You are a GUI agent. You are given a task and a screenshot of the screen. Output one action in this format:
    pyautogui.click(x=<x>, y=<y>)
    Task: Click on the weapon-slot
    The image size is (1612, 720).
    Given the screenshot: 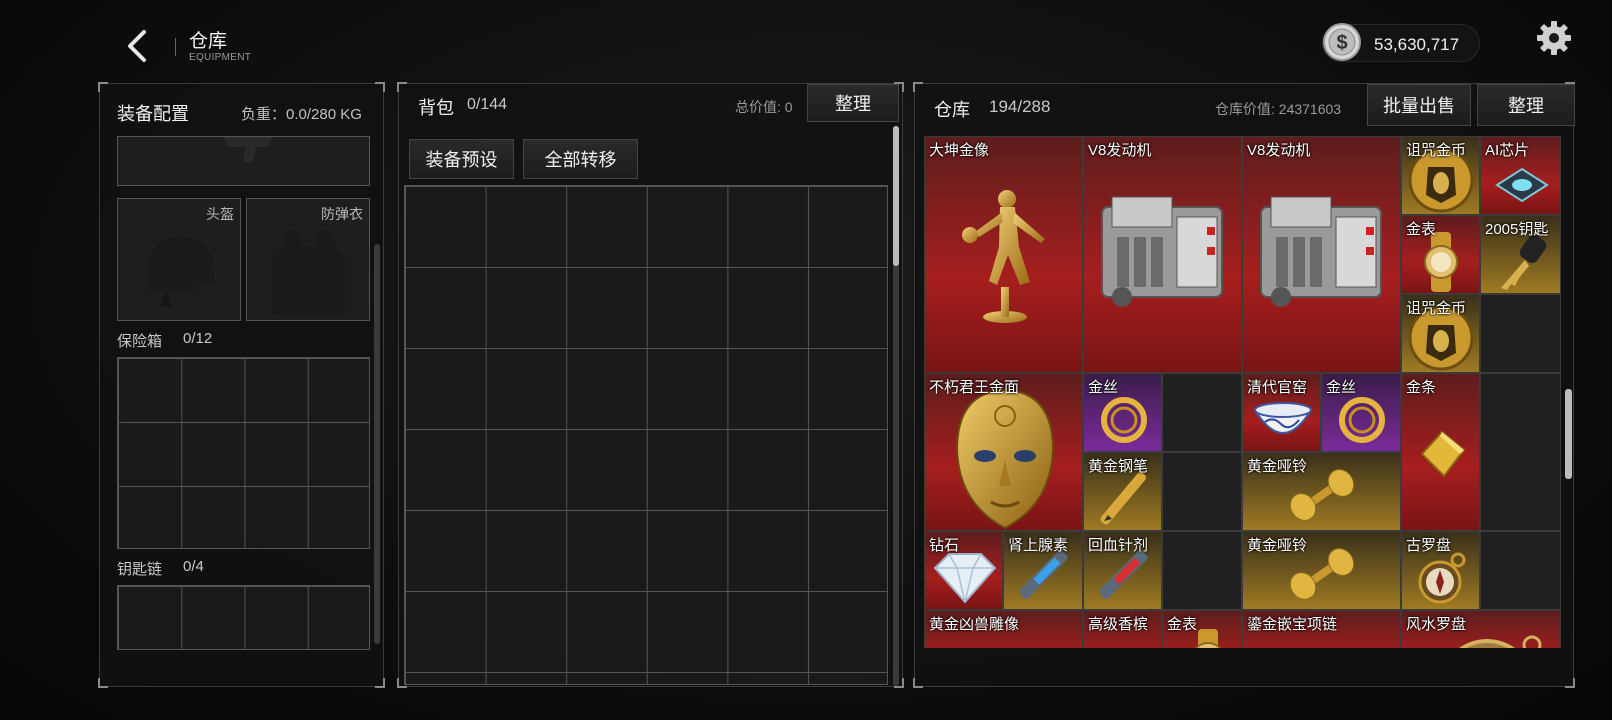 What is the action you would take?
    pyautogui.click(x=243, y=161)
    